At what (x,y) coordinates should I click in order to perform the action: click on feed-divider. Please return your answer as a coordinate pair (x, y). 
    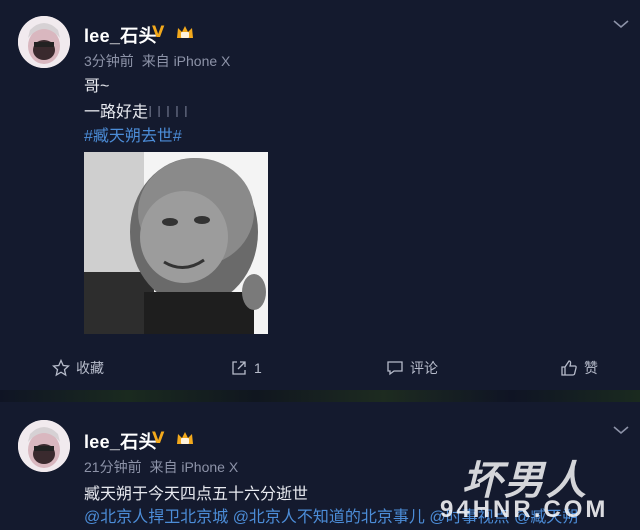
    Looking at the image, I should click on (320, 396).